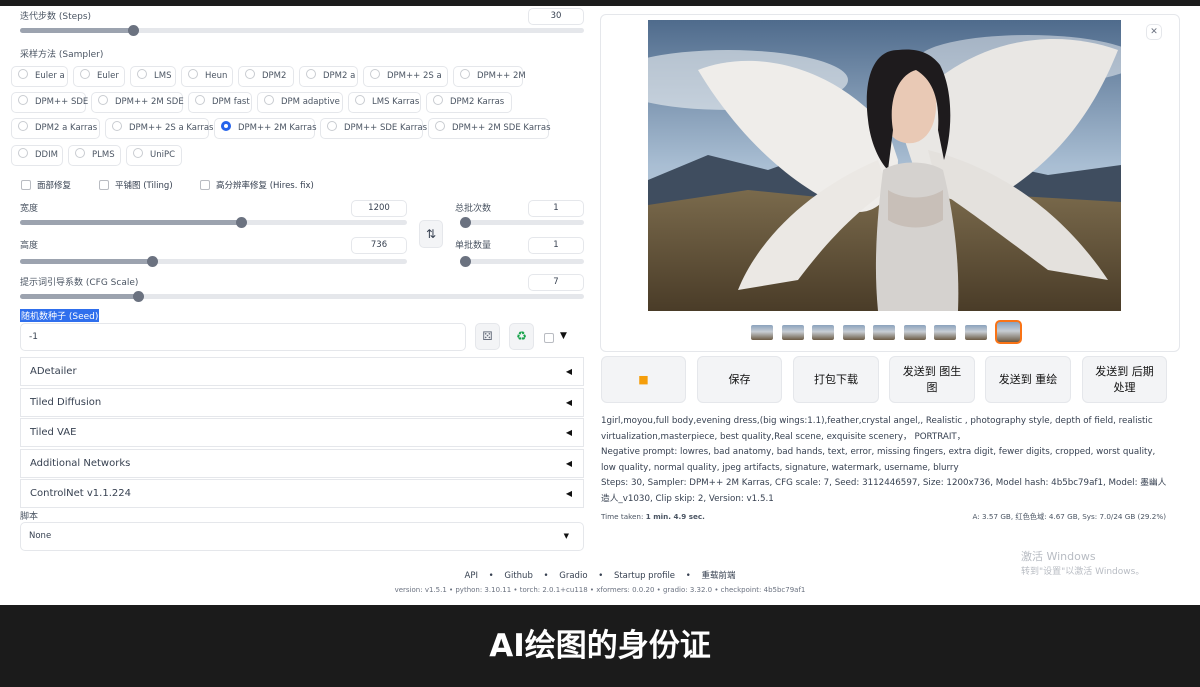 This screenshot has width=1200, height=687. Describe the element at coordinates (243, 337) in the screenshot. I see `seed-input: -1` at that location.